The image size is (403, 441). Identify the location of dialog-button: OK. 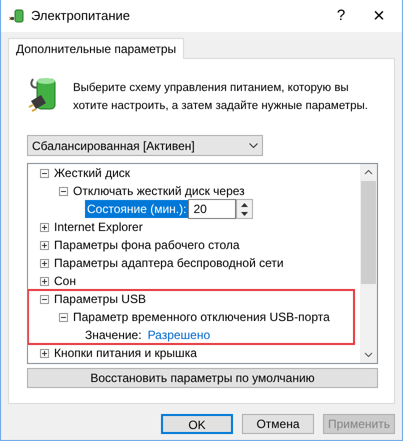
(197, 424).